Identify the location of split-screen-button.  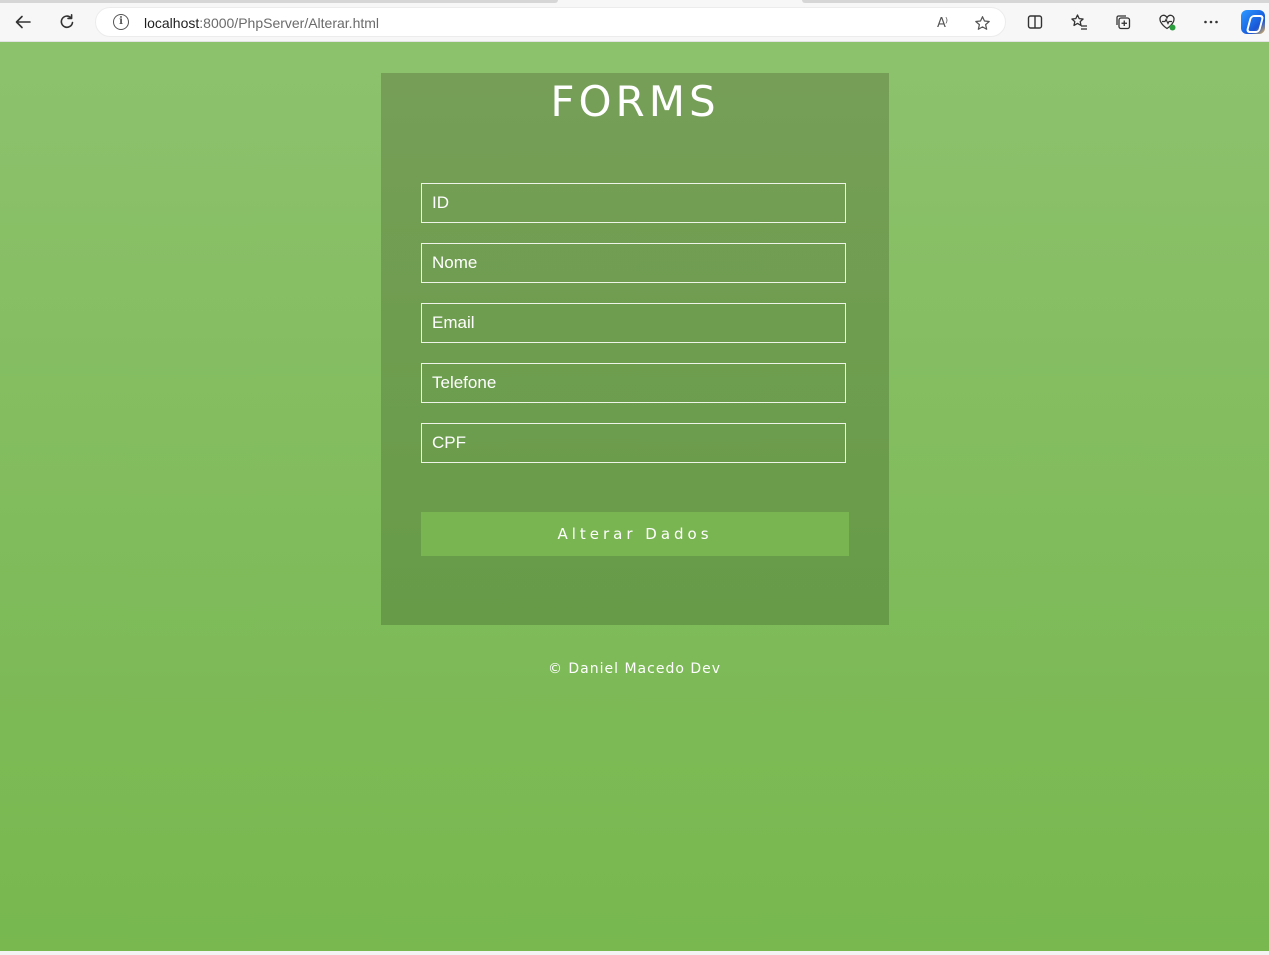
(1035, 22).